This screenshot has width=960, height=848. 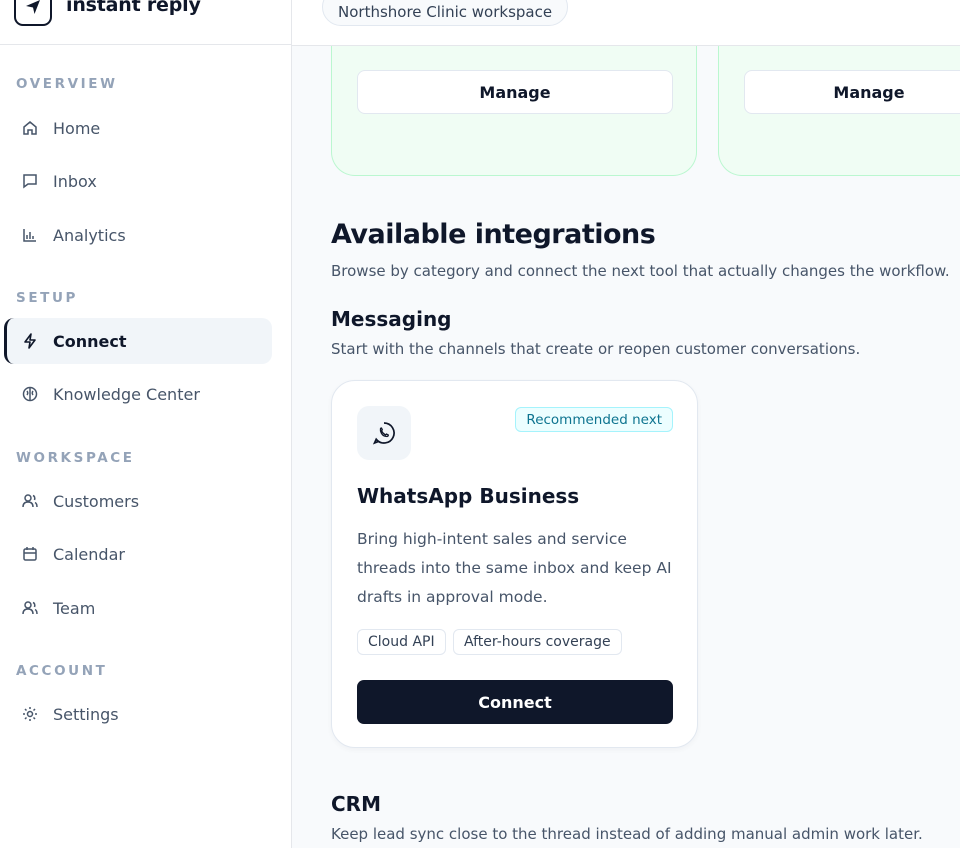 What do you see at coordinates (493, 234) in the screenshot?
I see `section-title: Available integrations` at bounding box center [493, 234].